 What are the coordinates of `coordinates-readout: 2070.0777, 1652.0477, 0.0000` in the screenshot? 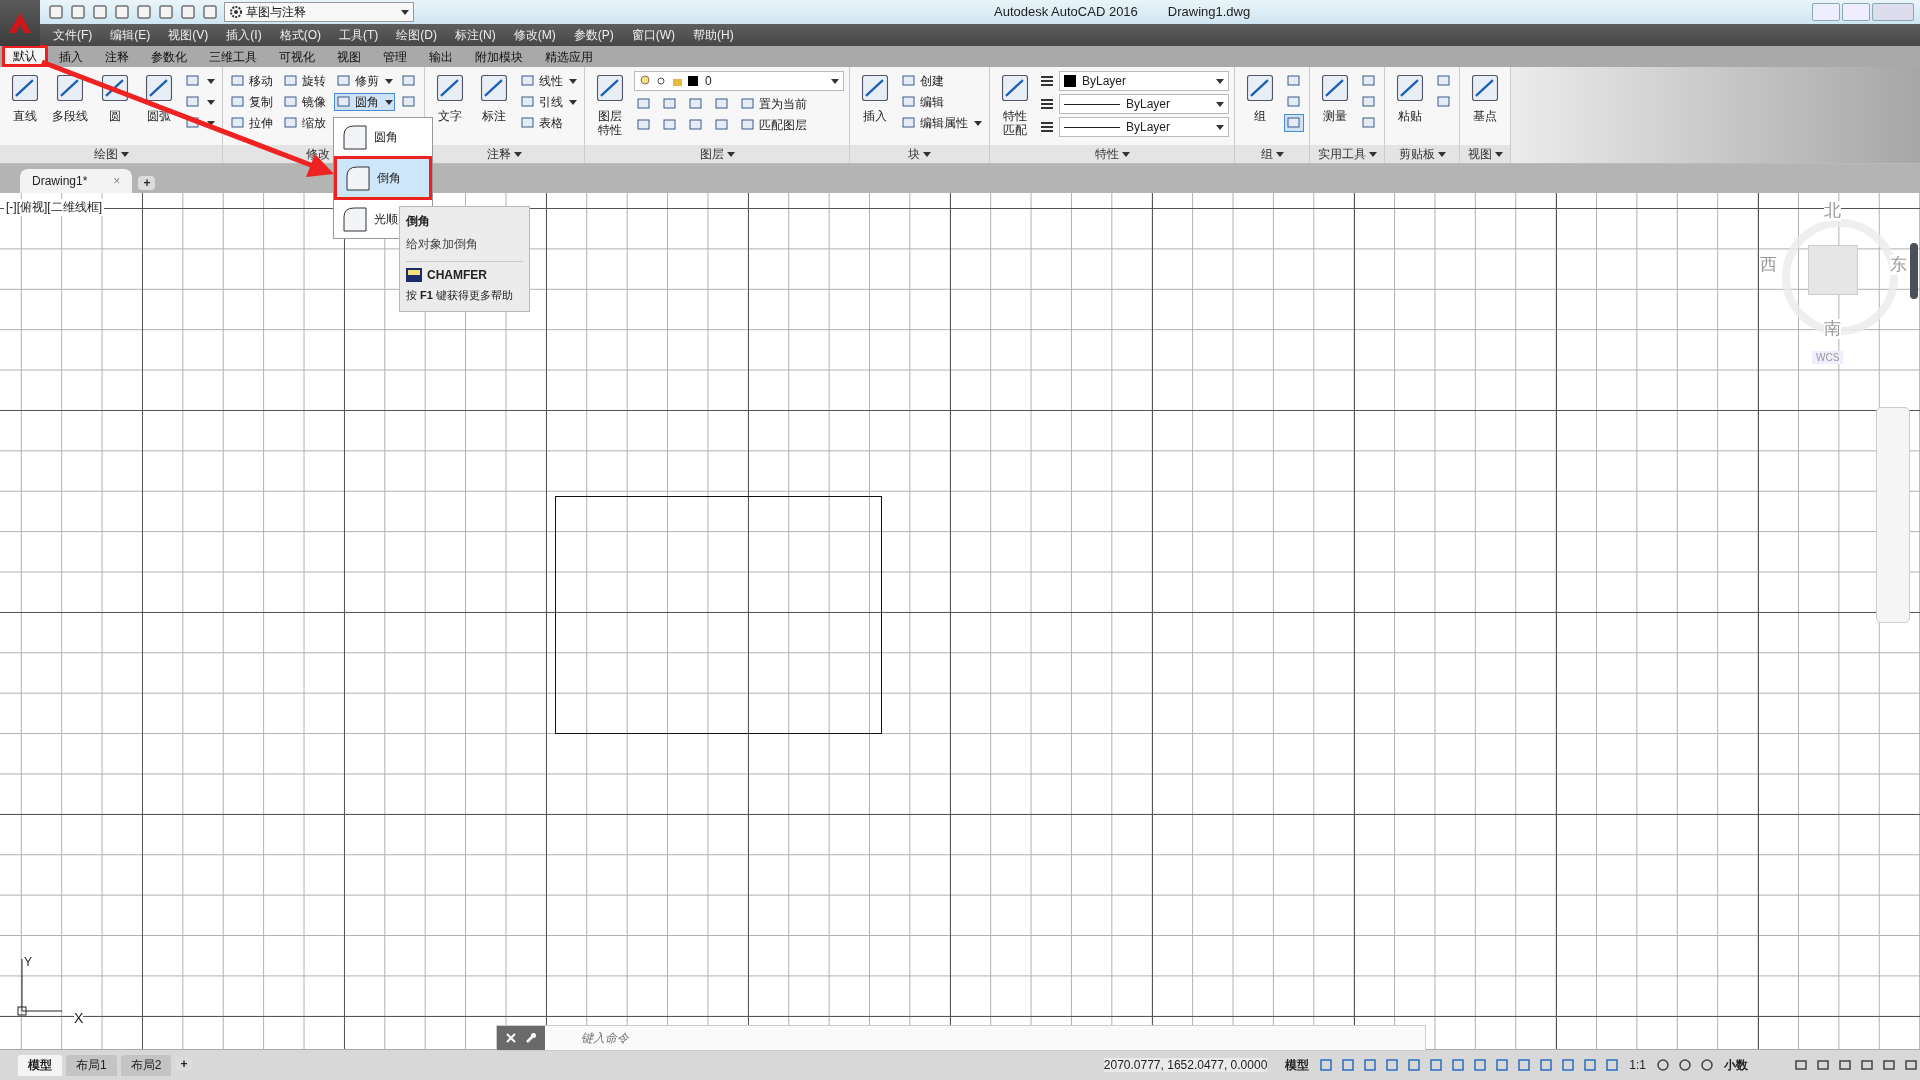 It's located at (1185, 1065).